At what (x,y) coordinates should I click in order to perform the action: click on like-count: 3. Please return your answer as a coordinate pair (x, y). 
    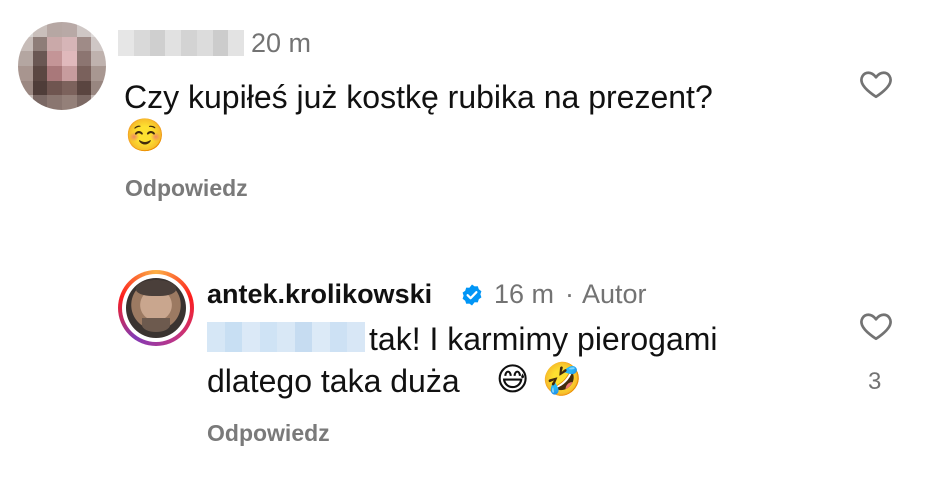
    Looking at the image, I should click on (874, 382).